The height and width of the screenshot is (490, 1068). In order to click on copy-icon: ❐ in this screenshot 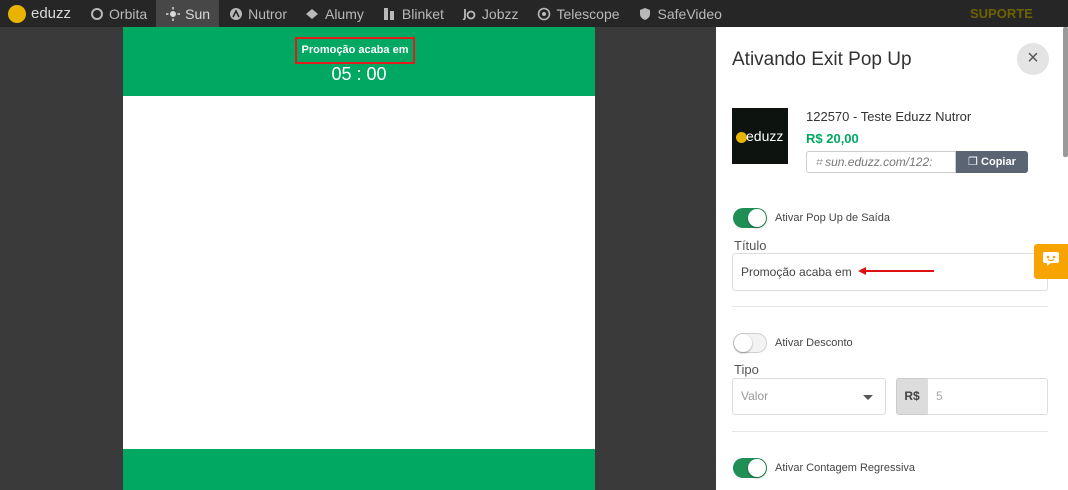, I will do `click(975, 162)`.